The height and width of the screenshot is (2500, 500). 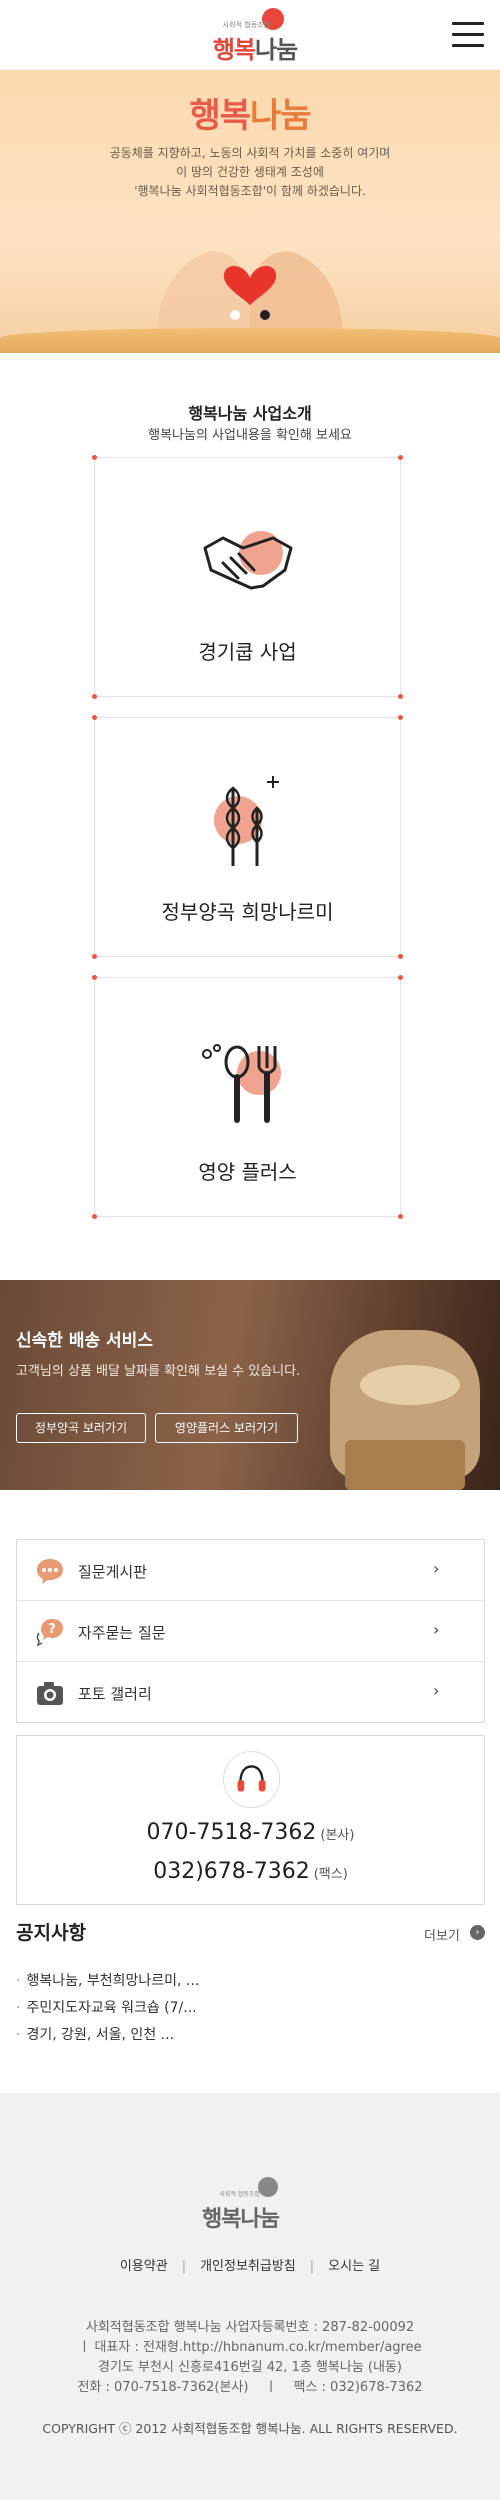 I want to click on view-nutrition-plus-button: 영양플러스 보러가기, so click(x=226, y=1428).